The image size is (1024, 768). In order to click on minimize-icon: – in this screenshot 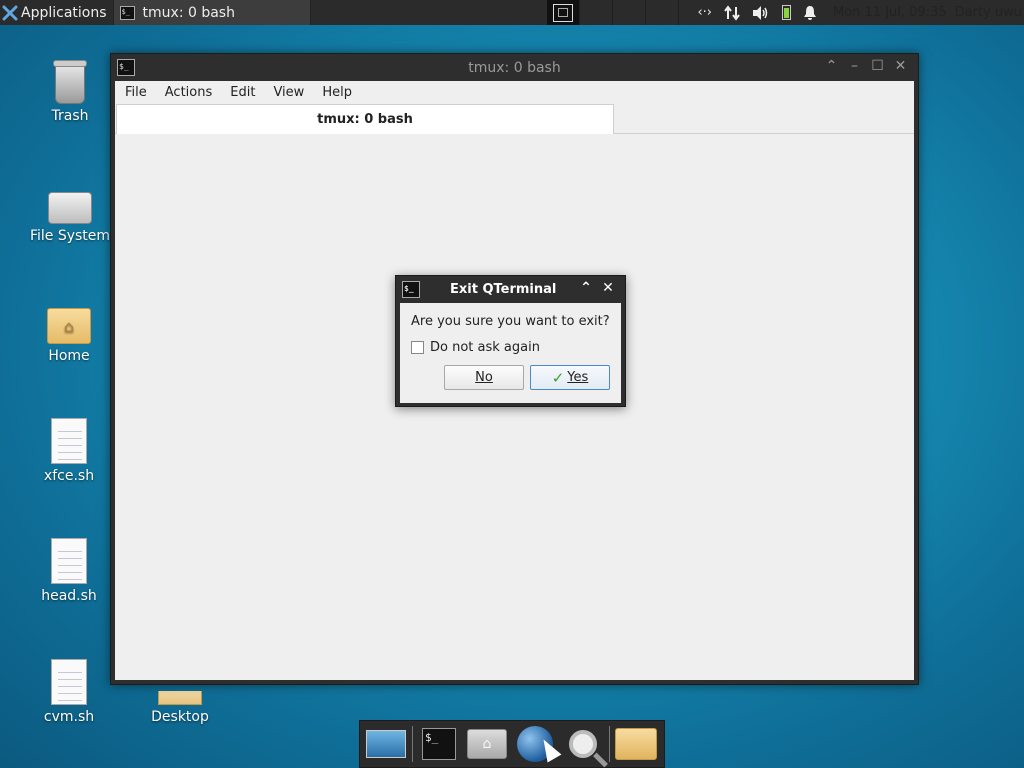, I will do `click(854, 66)`.